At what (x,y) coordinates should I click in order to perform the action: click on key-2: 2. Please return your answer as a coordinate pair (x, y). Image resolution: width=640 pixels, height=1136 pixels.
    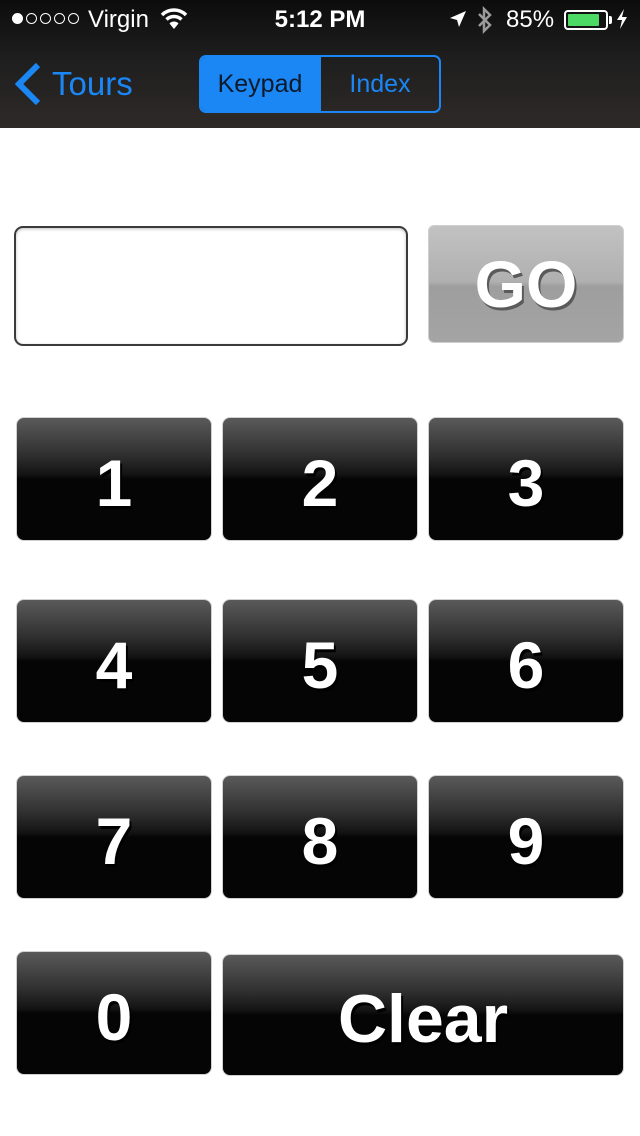
    Looking at the image, I should click on (320, 479).